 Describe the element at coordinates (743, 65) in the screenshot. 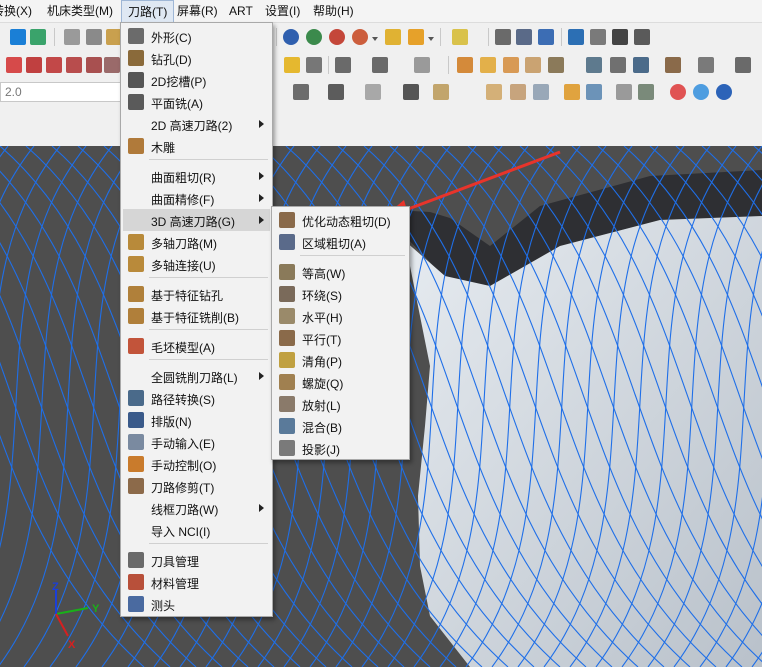

I see `measure-icon` at that location.